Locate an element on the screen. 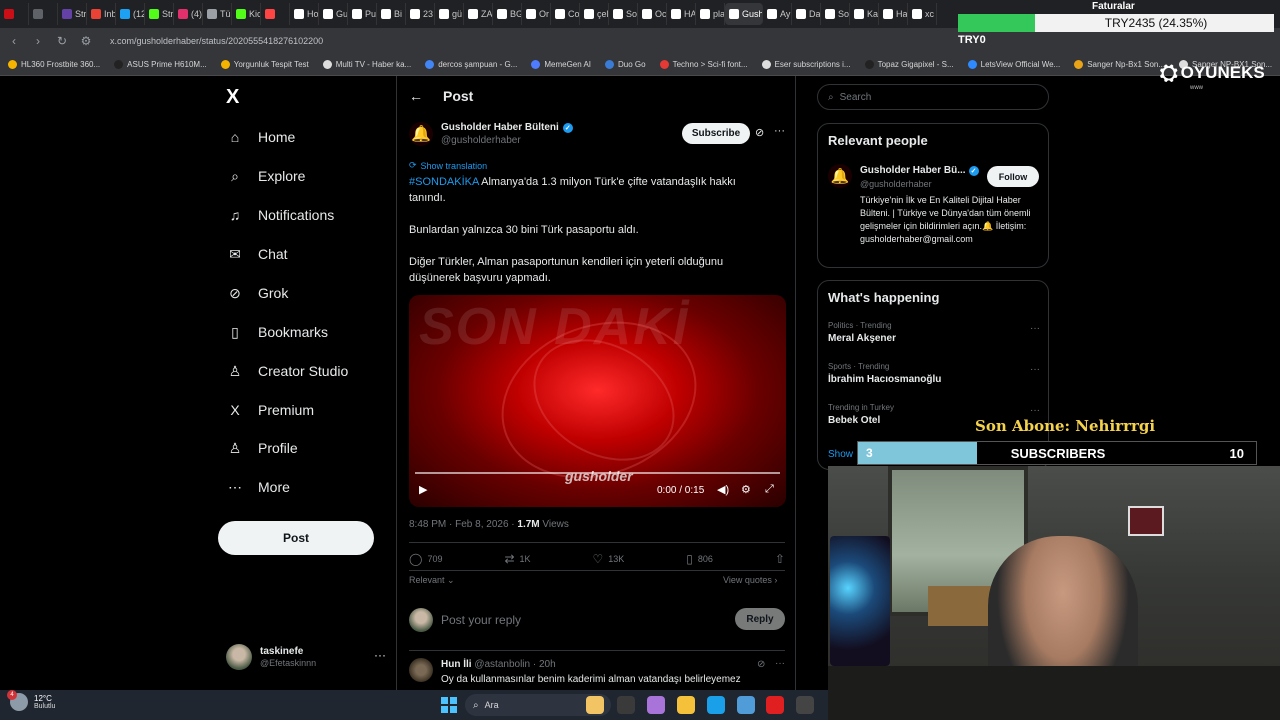 Image resolution: width=1280 pixels, height=720 pixels. reply-button: Reply is located at coordinates (760, 619).